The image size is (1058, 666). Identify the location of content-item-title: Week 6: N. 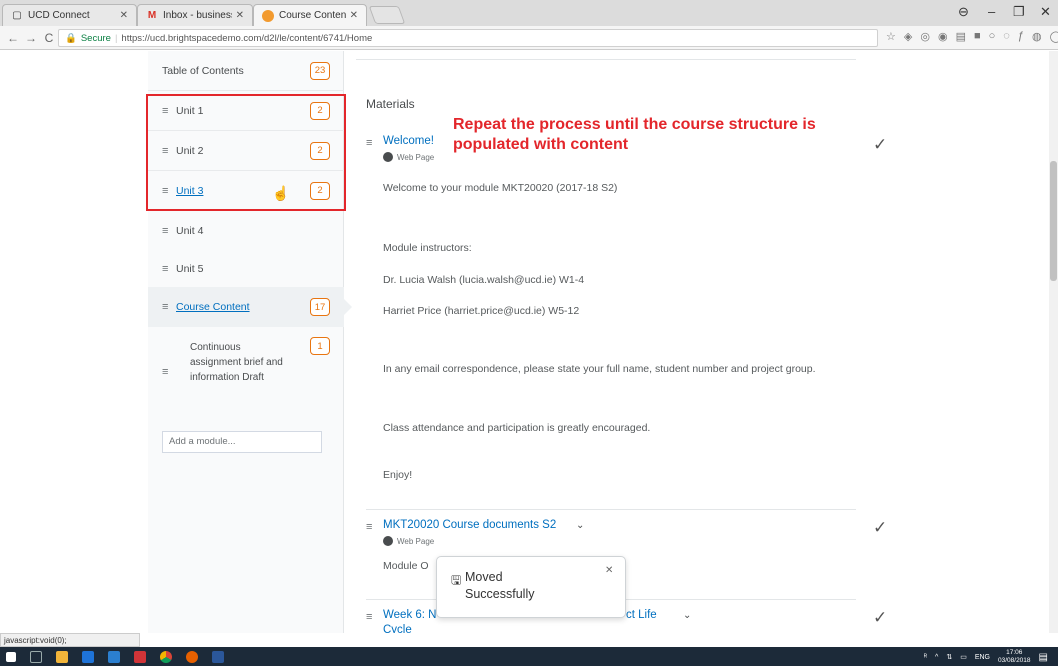
(409, 615).